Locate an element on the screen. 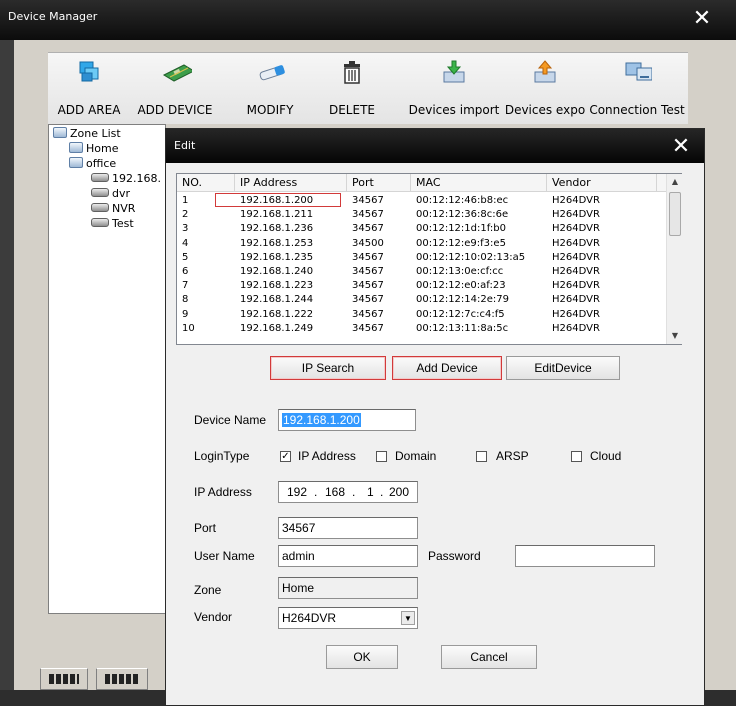 Image resolution: width=736 pixels, height=706 pixels. modify-button: MODIFY is located at coordinates (270, 89).